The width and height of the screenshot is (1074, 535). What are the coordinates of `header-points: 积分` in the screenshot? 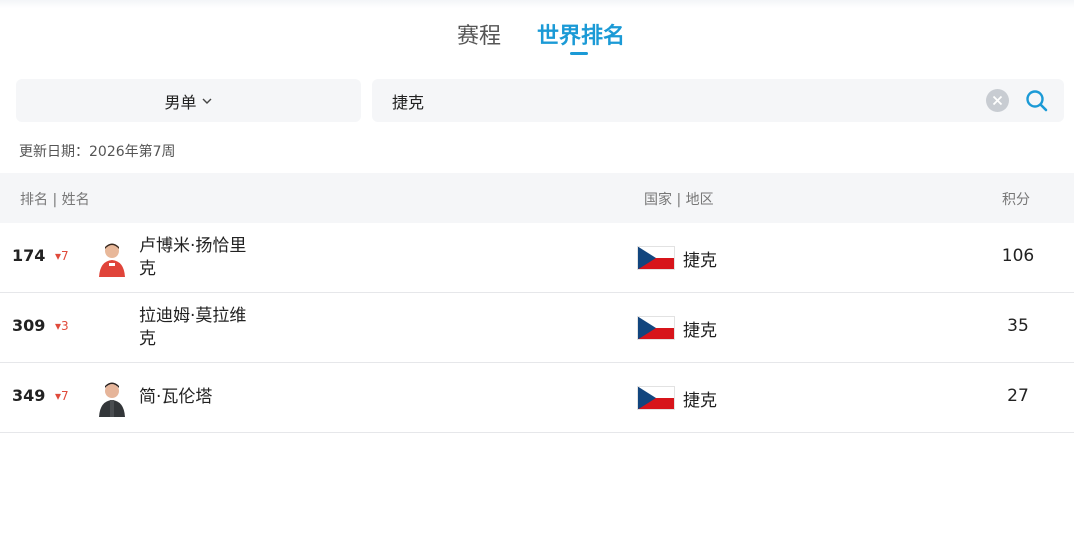 It's located at (1016, 200).